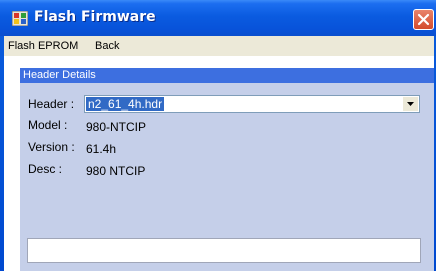 Image resolution: width=436 pixels, height=271 pixels. What do you see at coordinates (43, 46) in the screenshot?
I see `menu-flash-eprom: Flash EPROM` at bounding box center [43, 46].